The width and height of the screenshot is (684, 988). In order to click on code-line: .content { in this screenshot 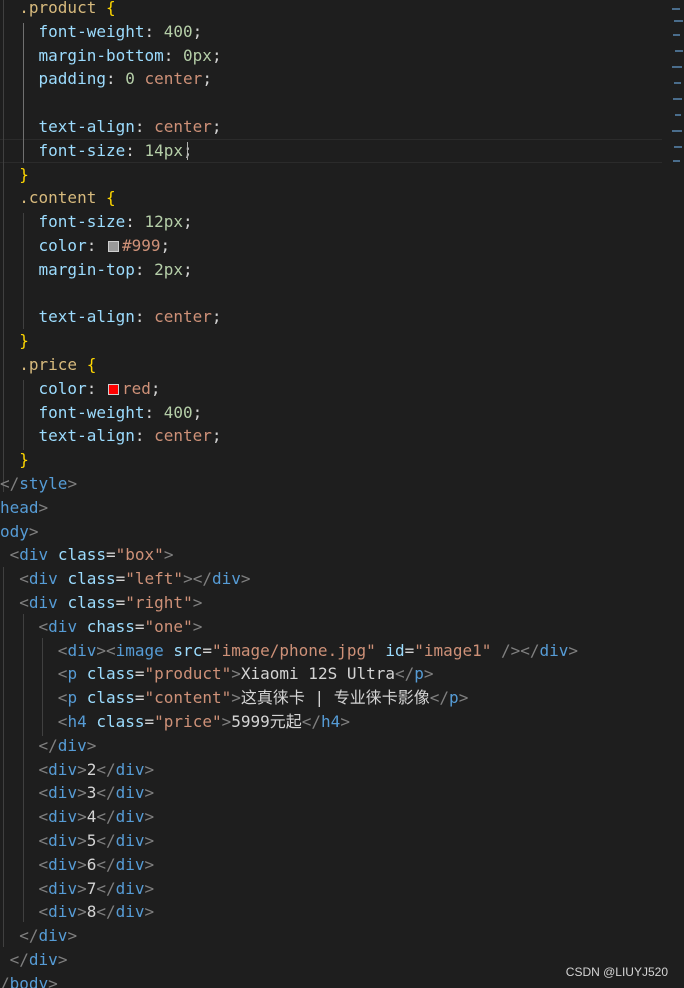, I will do `click(57, 198)`.